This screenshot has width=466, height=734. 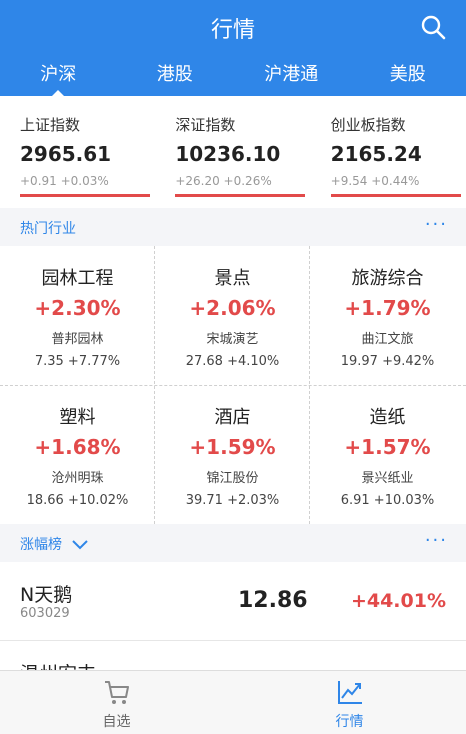 What do you see at coordinates (77, 447) in the screenshot?
I see `sector-change: +1.68%` at bounding box center [77, 447].